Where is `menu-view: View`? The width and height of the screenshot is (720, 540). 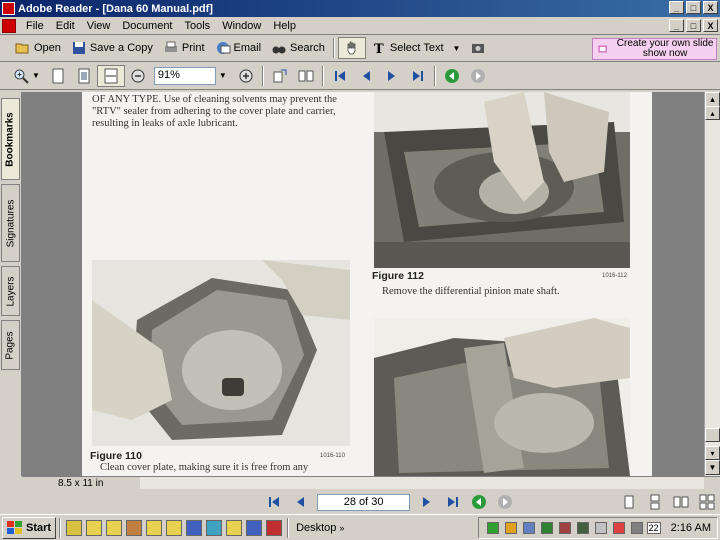
menu-view: View is located at coordinates (99, 26).